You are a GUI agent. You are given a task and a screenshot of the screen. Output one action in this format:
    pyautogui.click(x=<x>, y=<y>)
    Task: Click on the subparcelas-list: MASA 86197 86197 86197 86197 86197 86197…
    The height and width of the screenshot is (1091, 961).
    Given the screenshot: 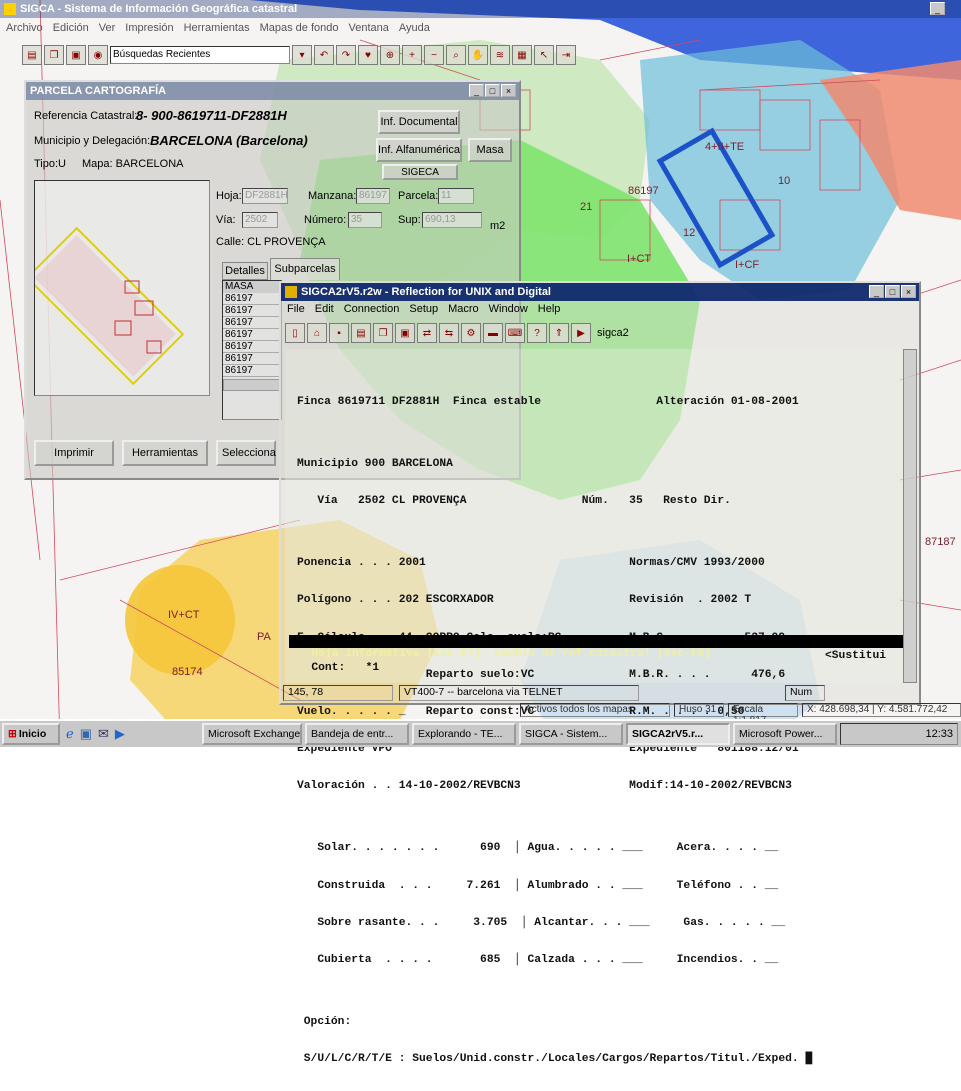 What is the action you would take?
    pyautogui.click(x=252, y=350)
    